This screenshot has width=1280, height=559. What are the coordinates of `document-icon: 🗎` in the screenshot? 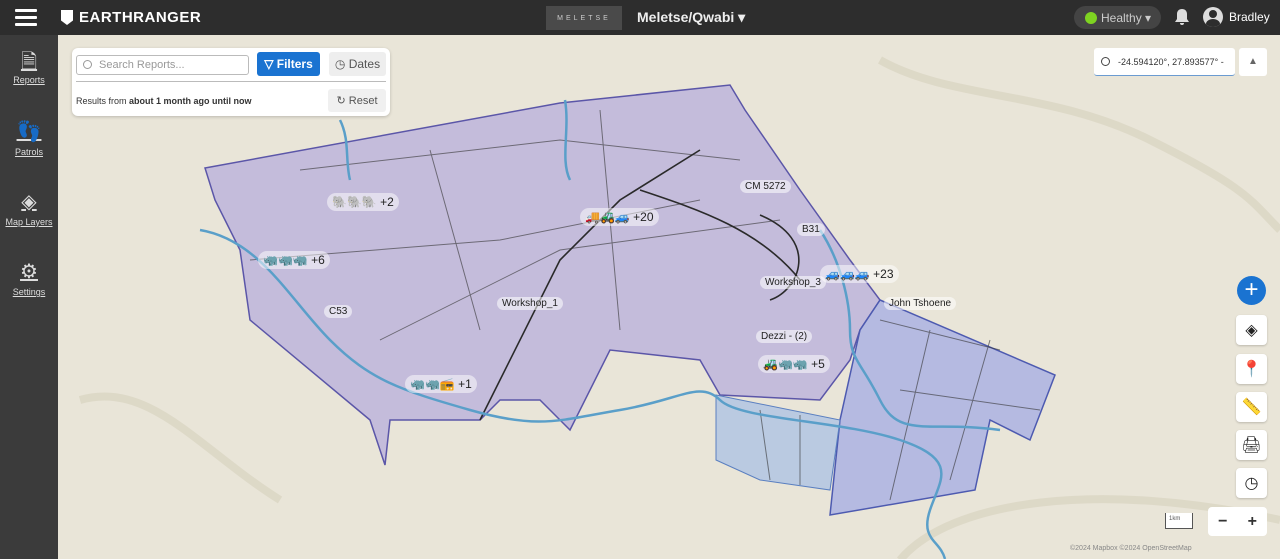 It's located at (29, 62).